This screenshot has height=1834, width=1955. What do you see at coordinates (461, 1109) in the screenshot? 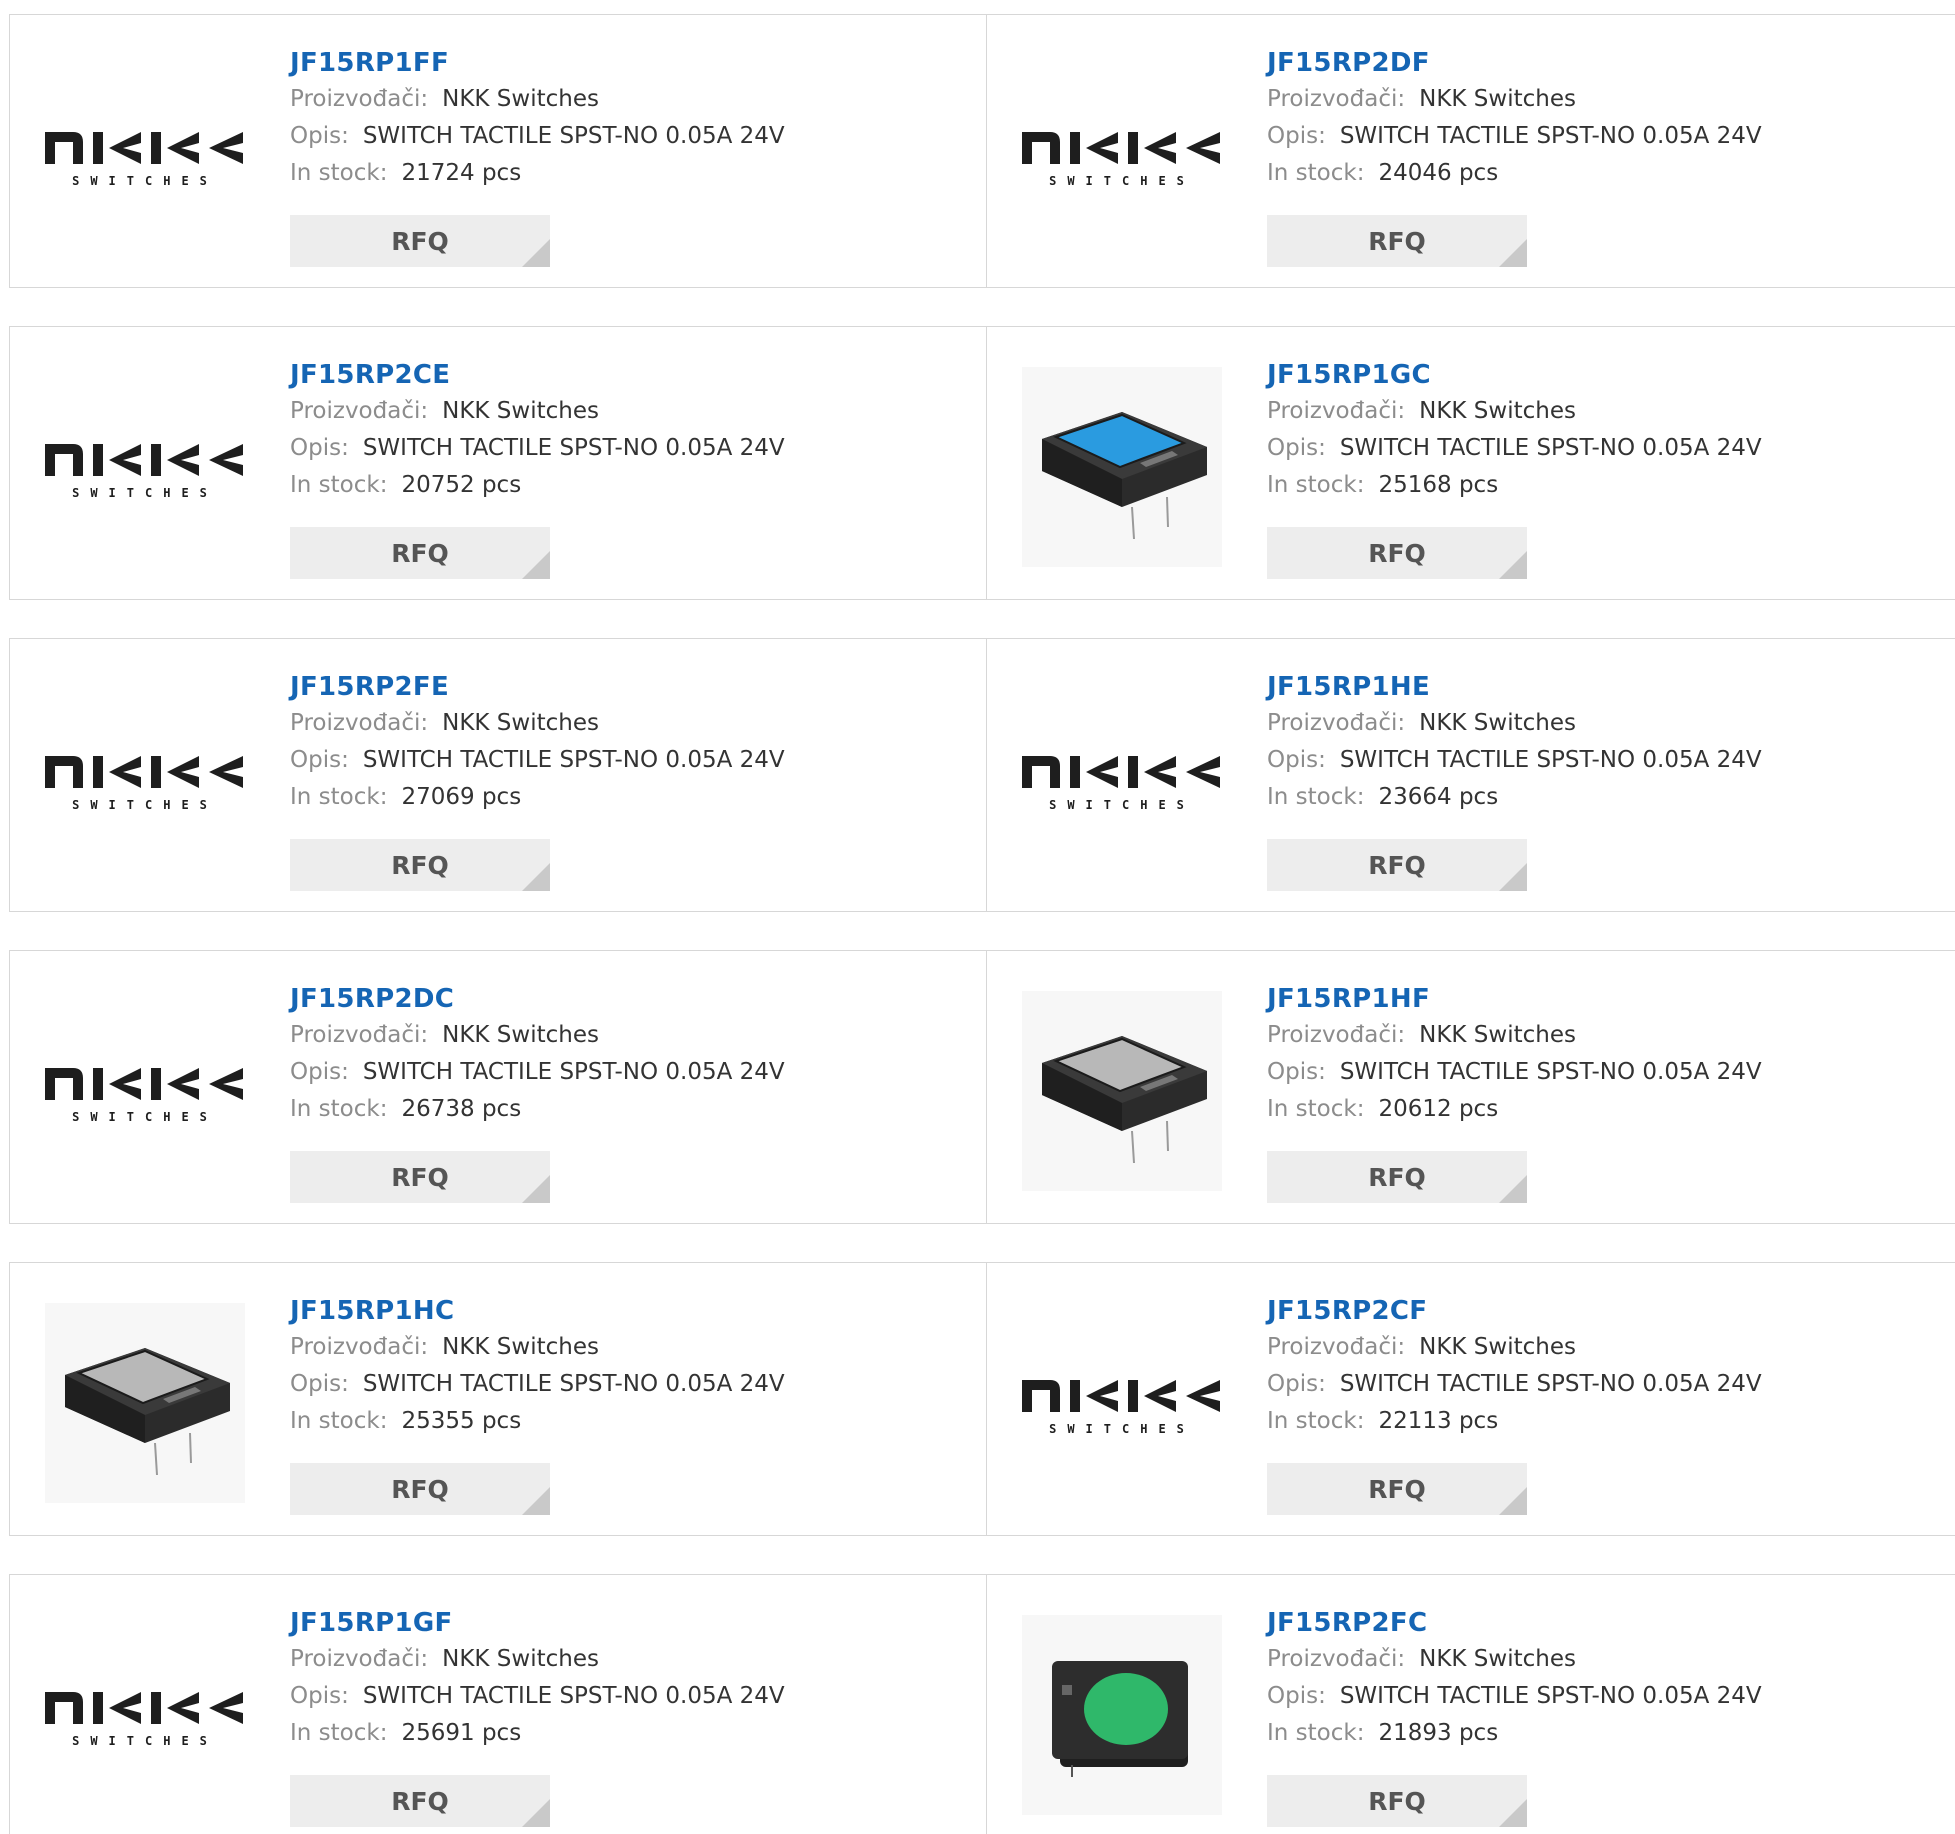
I see `stock-value: 26738 pcs` at bounding box center [461, 1109].